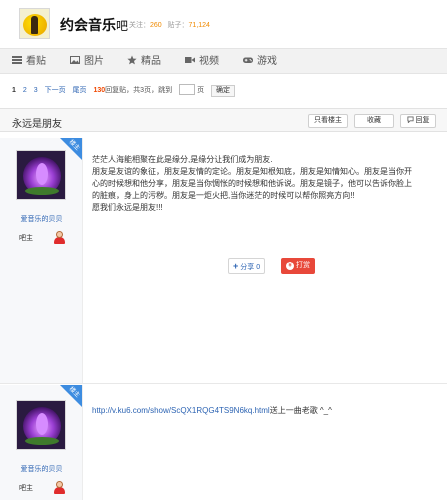 This screenshot has height=500, width=447. What do you see at coordinates (410, 120) in the screenshot?
I see `reply-icon` at bounding box center [410, 120].